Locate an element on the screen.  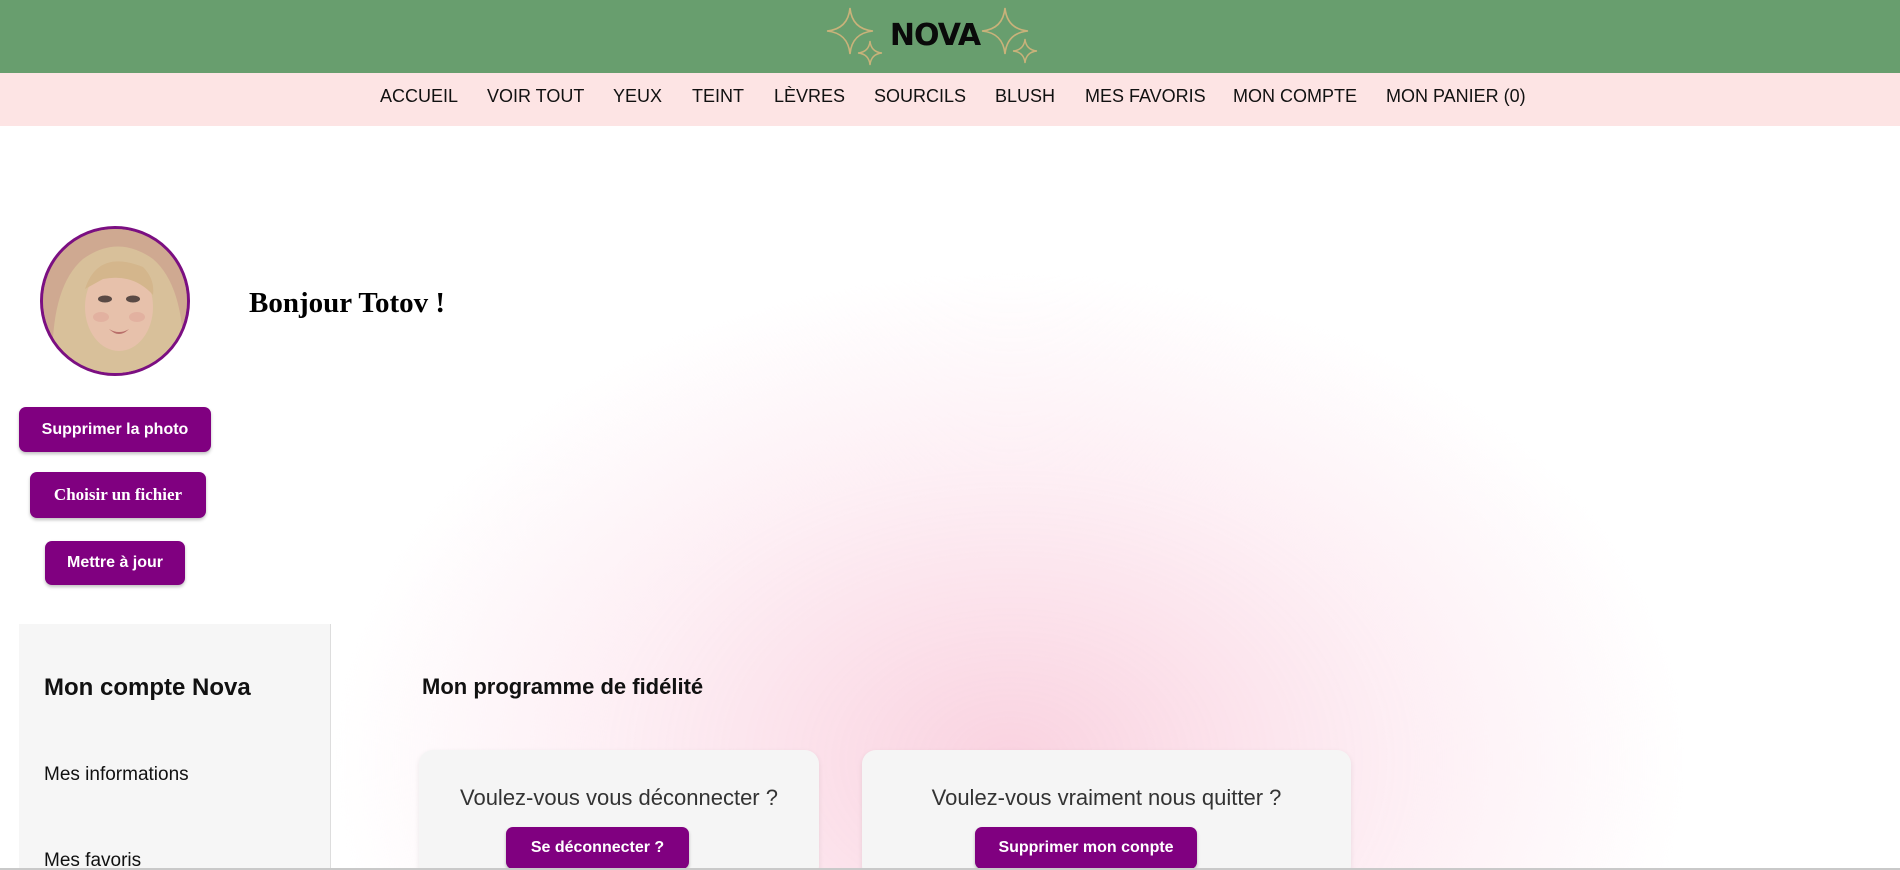
delete-account-button: Supprimer mon conpte is located at coordinates (1086, 848).